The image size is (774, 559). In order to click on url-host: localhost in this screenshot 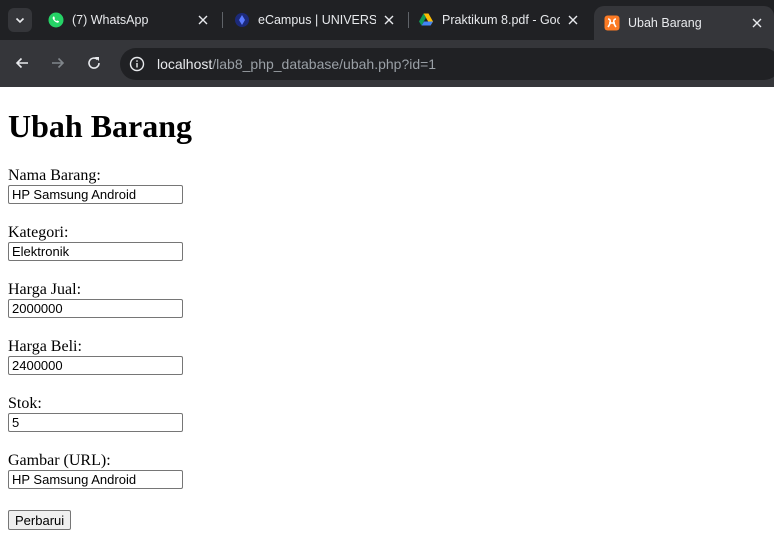, I will do `click(185, 64)`.